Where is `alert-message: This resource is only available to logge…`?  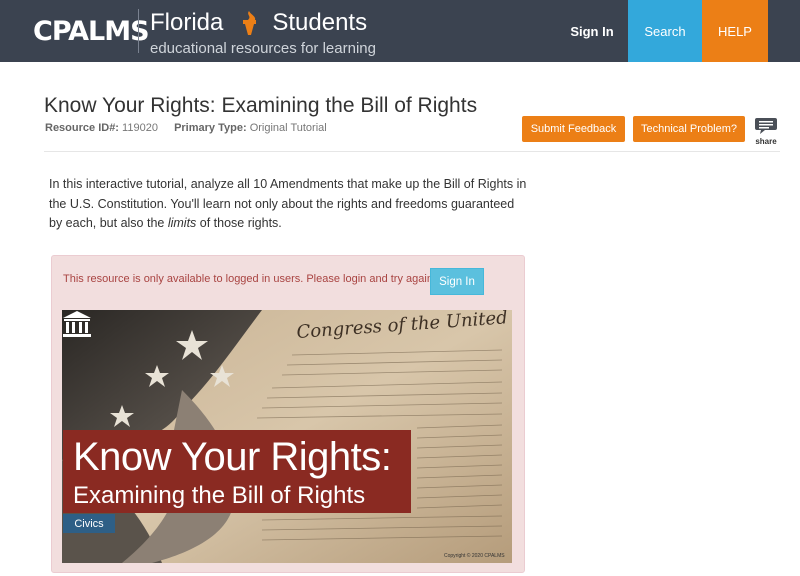 alert-message: This resource is only available to logge… is located at coordinates (249, 279).